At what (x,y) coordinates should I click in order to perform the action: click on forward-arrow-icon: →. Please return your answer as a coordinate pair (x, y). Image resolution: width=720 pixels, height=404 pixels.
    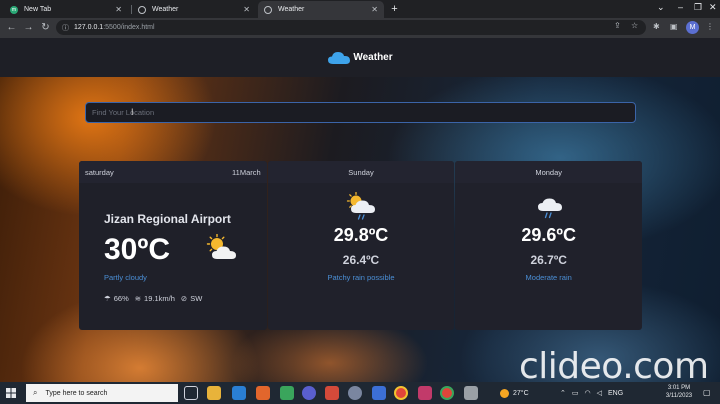
    Looking at the image, I should click on (28, 27).